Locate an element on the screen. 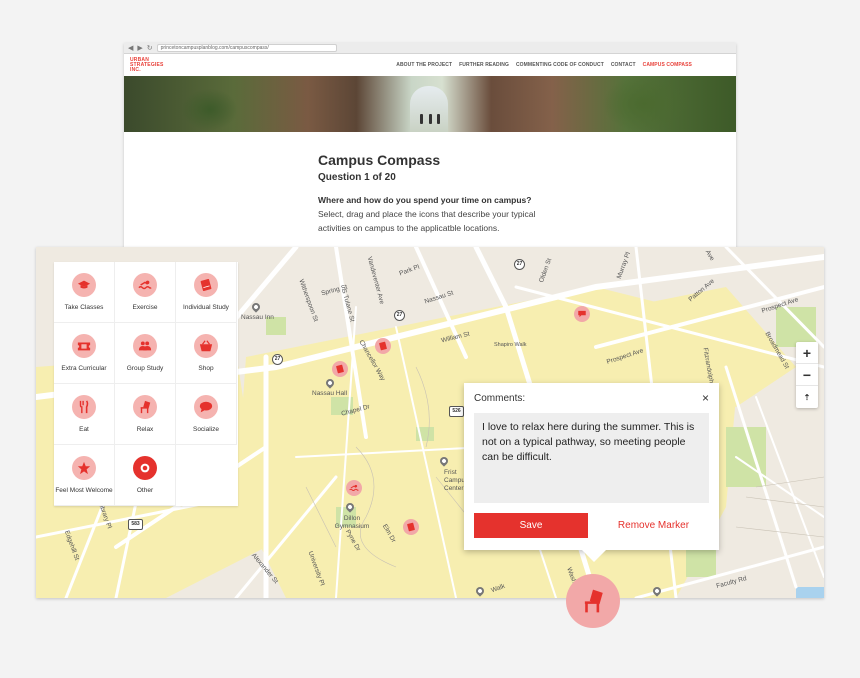 This screenshot has width=860, height=678. map-label-dillon: Dillon Gymnasium is located at coordinates (352, 522).